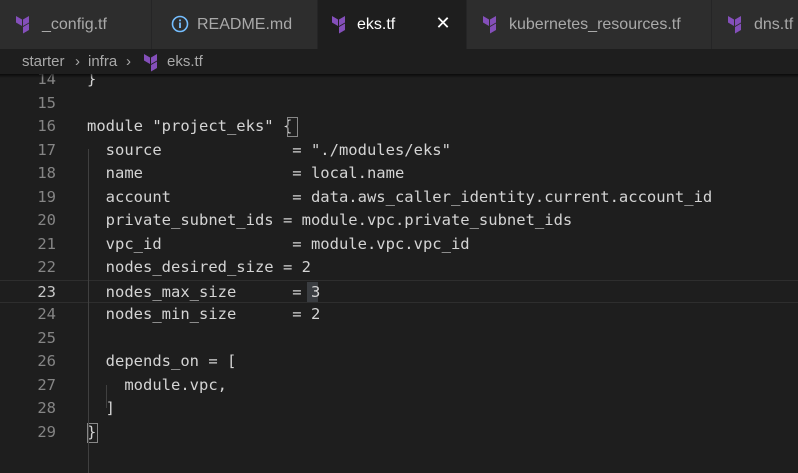 The height and width of the screenshot is (473, 798). I want to click on tab-eks-tf: eks.tf ✕, so click(392, 24).